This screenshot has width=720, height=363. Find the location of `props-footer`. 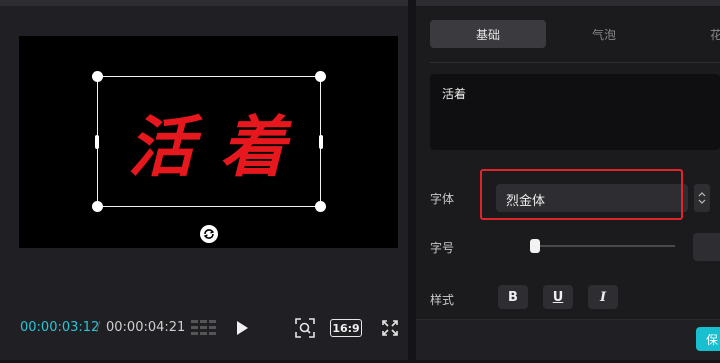

props-footer is located at coordinates (568, 339).